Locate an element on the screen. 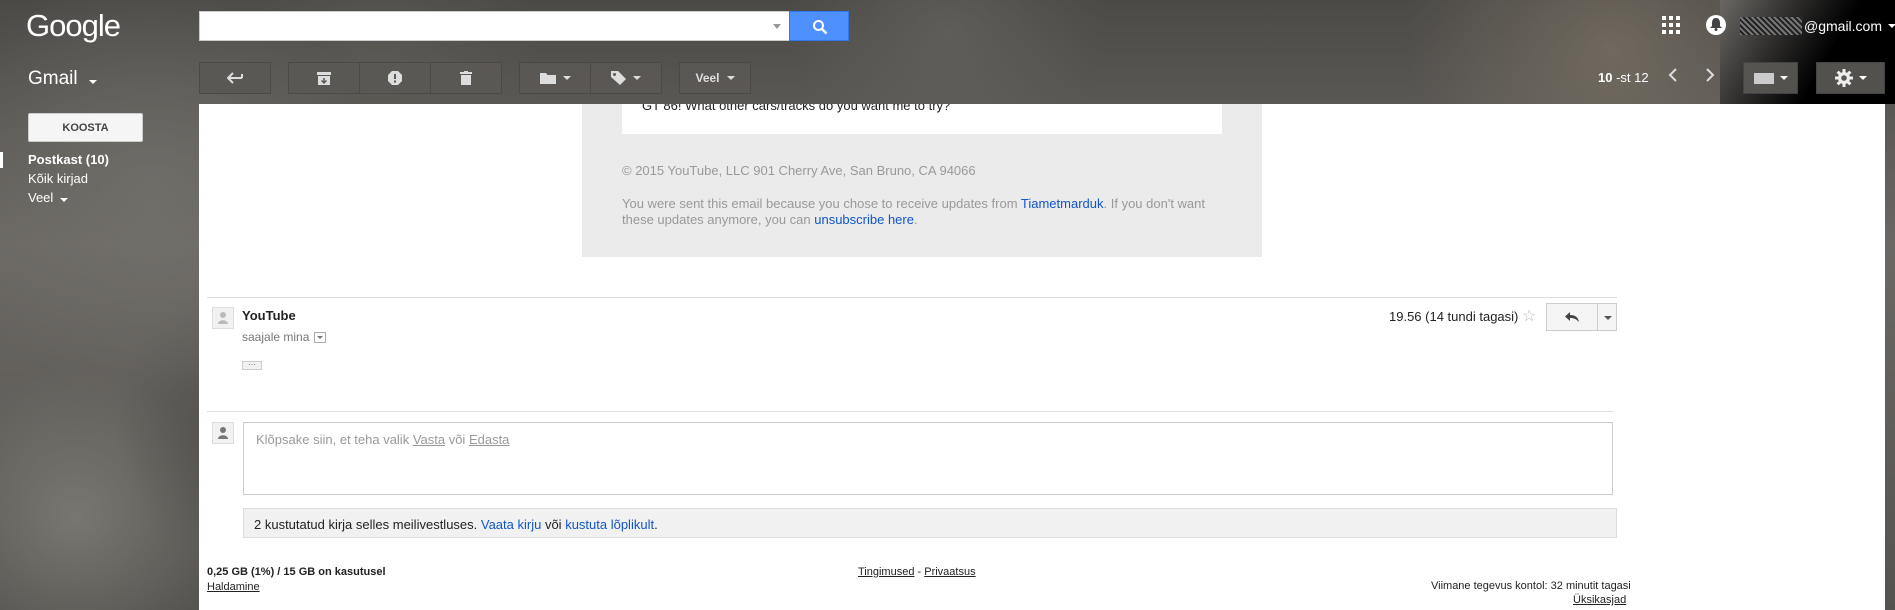 The image size is (1895, 610). sidebar-item-inbox: Postkast (10) is located at coordinates (68, 159).